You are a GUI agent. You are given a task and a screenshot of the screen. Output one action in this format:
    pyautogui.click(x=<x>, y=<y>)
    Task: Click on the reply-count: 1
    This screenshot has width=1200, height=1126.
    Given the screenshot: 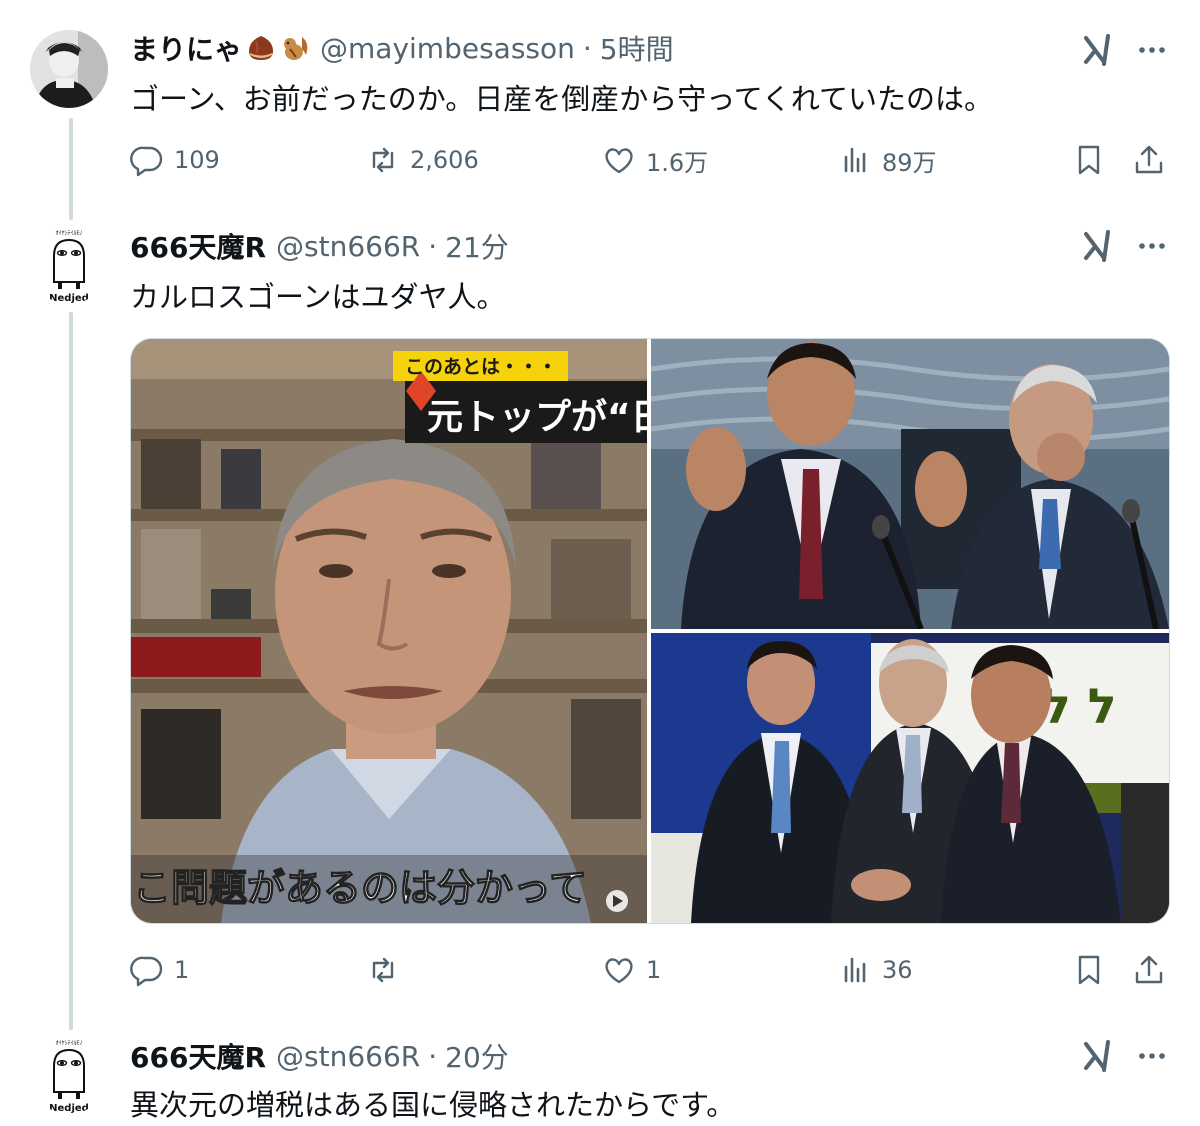 What is the action you would take?
    pyautogui.click(x=182, y=970)
    